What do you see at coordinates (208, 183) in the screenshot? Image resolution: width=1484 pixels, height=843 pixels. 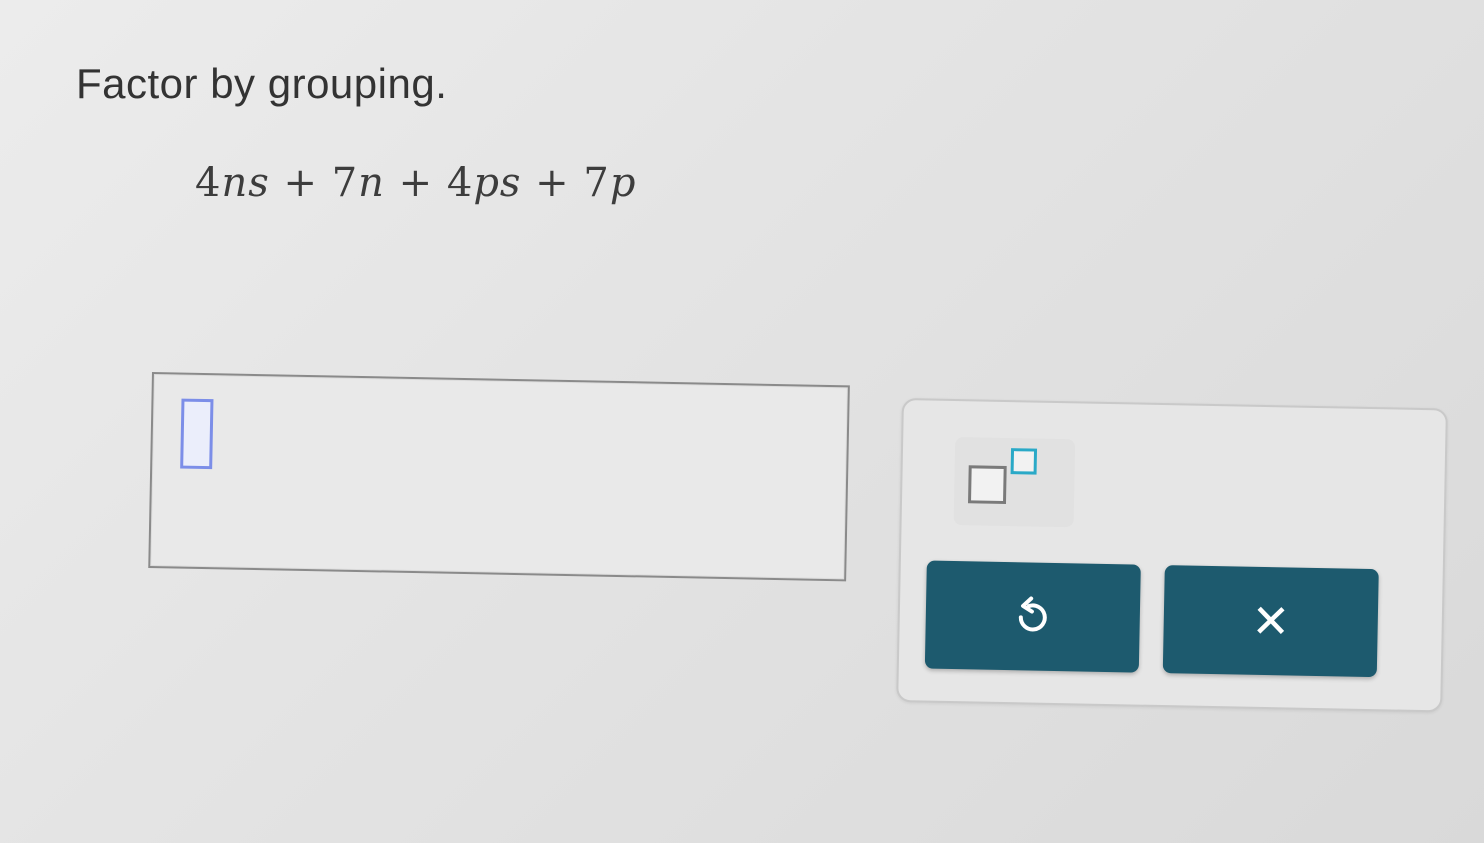 I see `expression-term: 4` at bounding box center [208, 183].